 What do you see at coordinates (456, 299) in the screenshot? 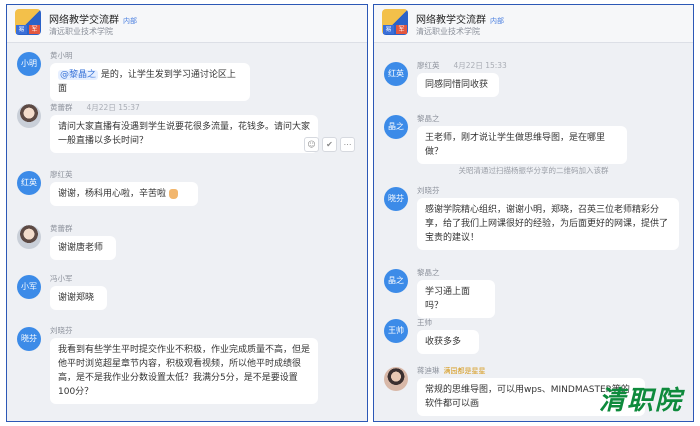
I see `message-bubble: 学习通上面吗？` at bounding box center [456, 299].